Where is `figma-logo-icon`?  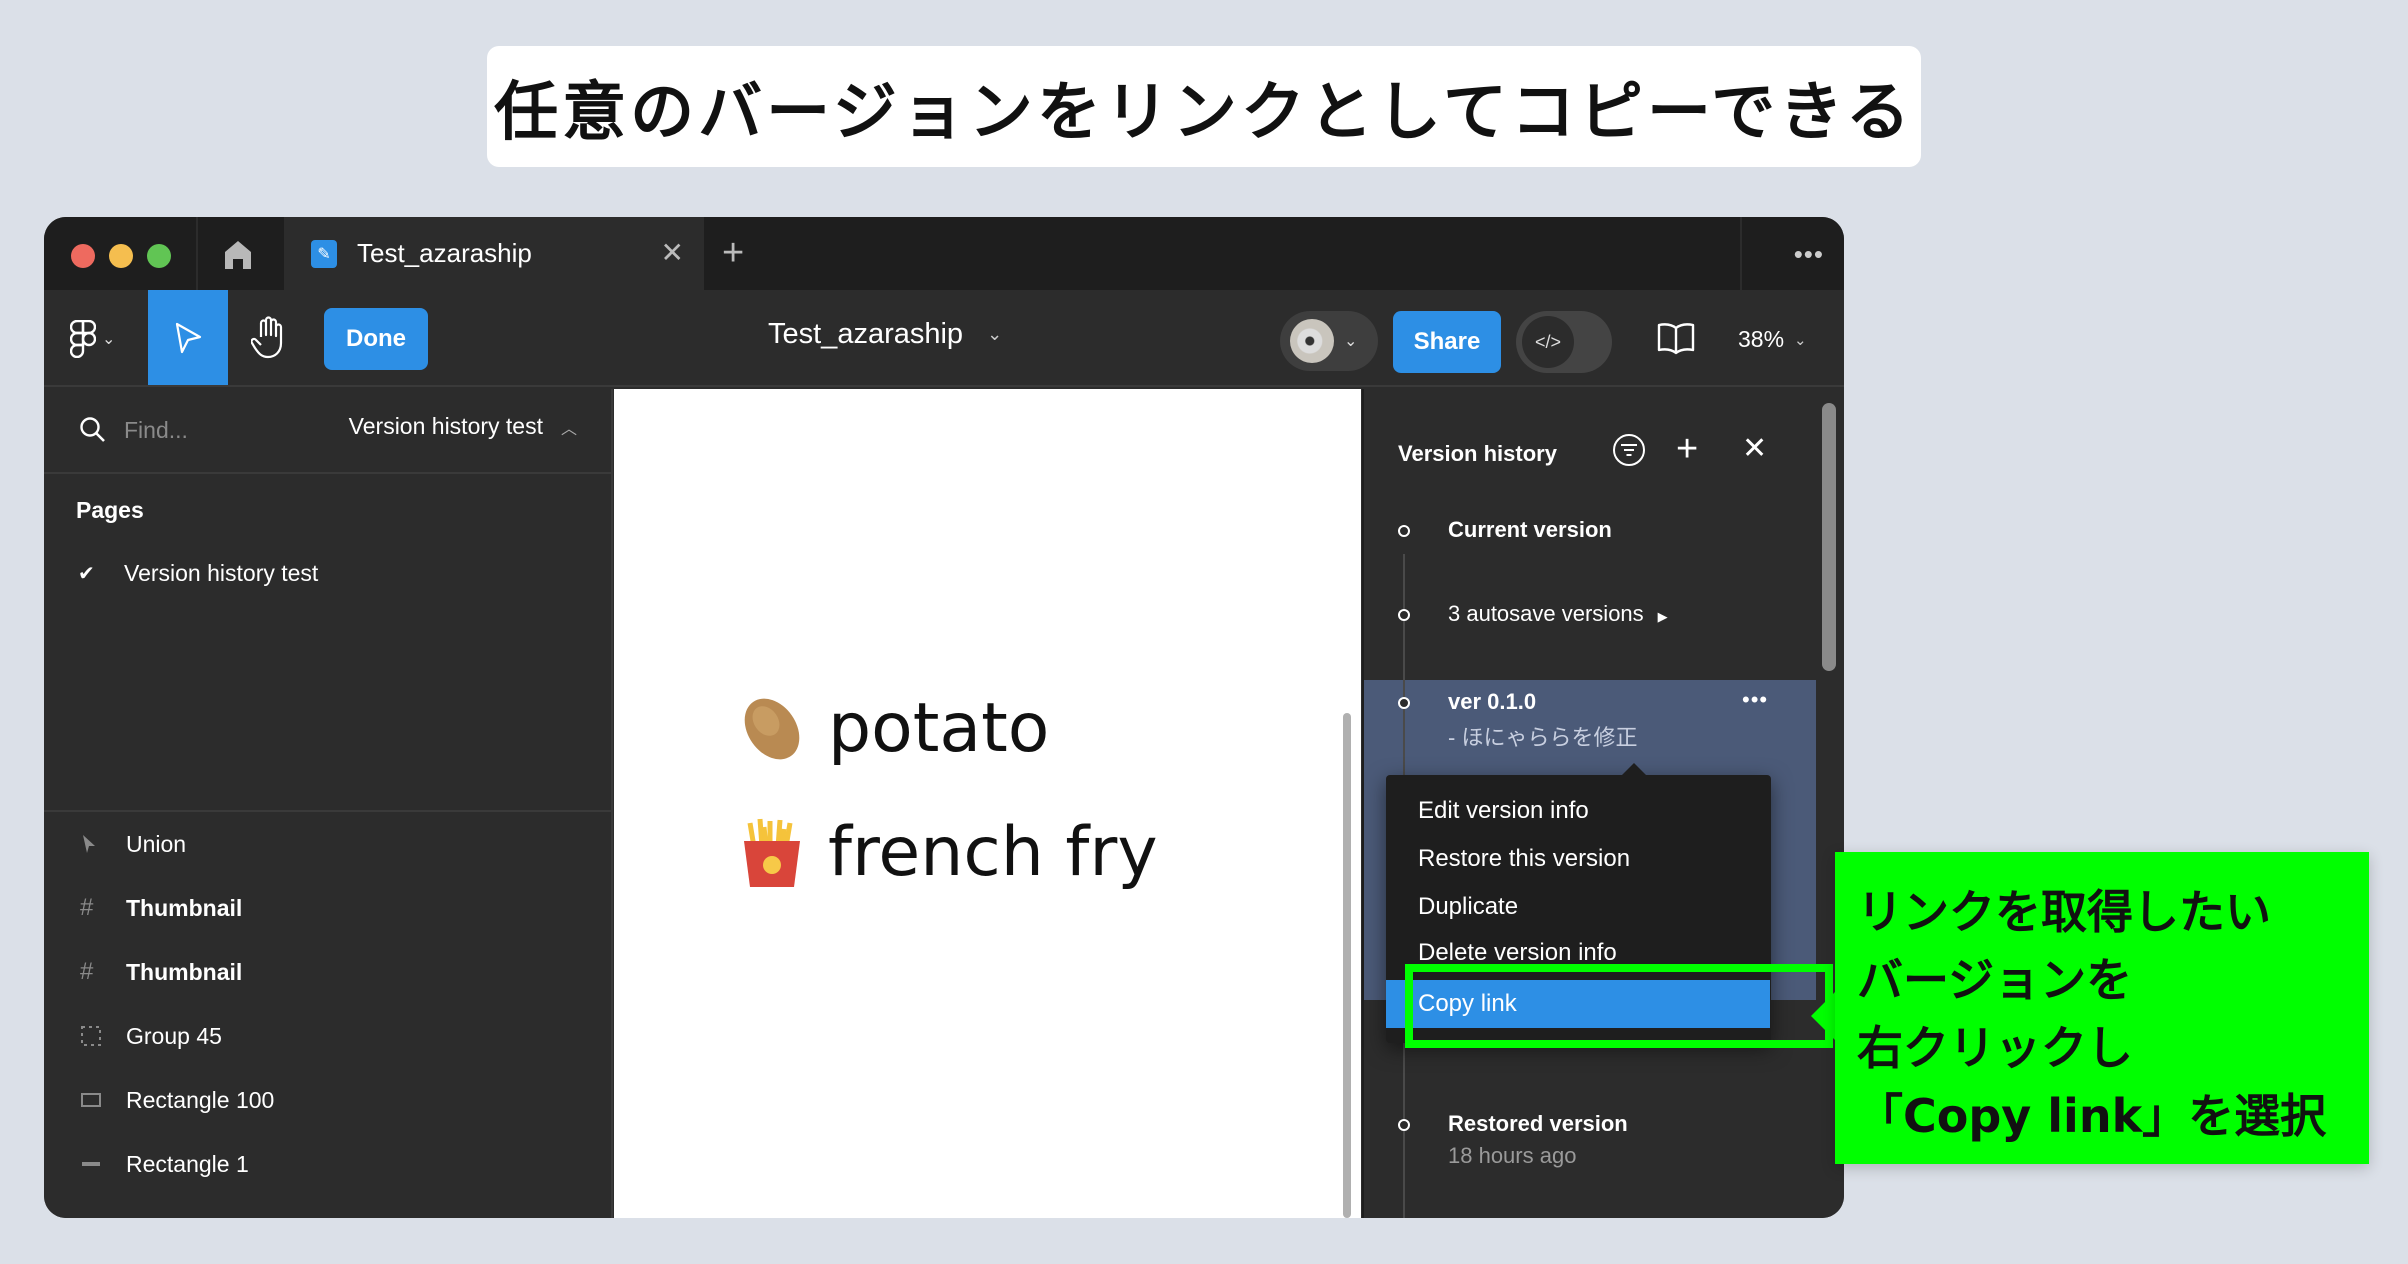
figma-logo-icon is located at coordinates (83, 339).